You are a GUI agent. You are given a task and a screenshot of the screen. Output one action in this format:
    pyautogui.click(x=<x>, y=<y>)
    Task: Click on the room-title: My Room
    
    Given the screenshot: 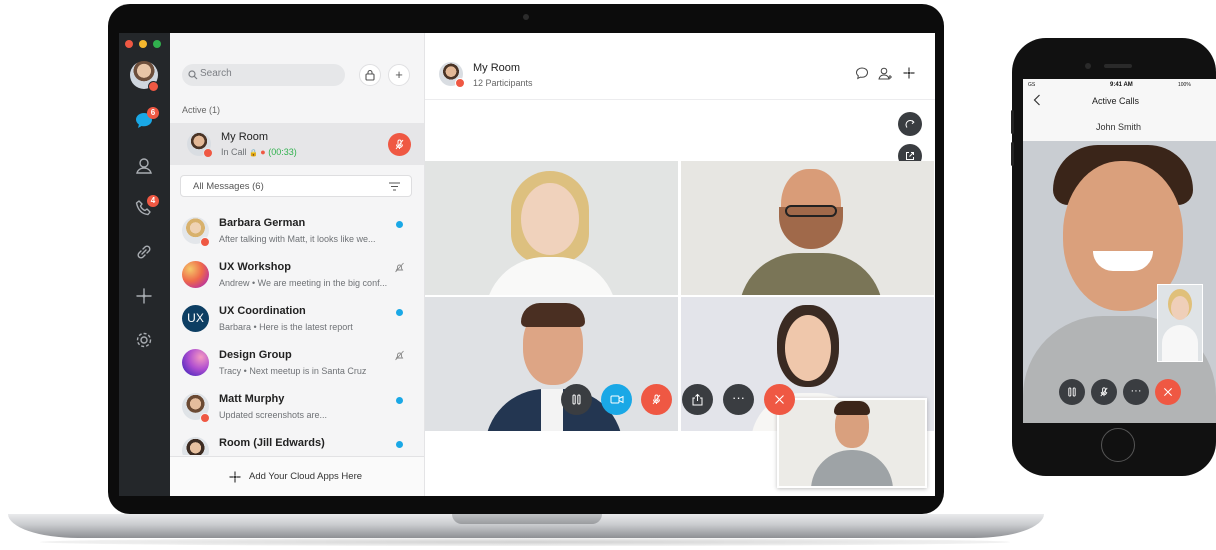 What is the action you would take?
    pyautogui.click(x=497, y=68)
    